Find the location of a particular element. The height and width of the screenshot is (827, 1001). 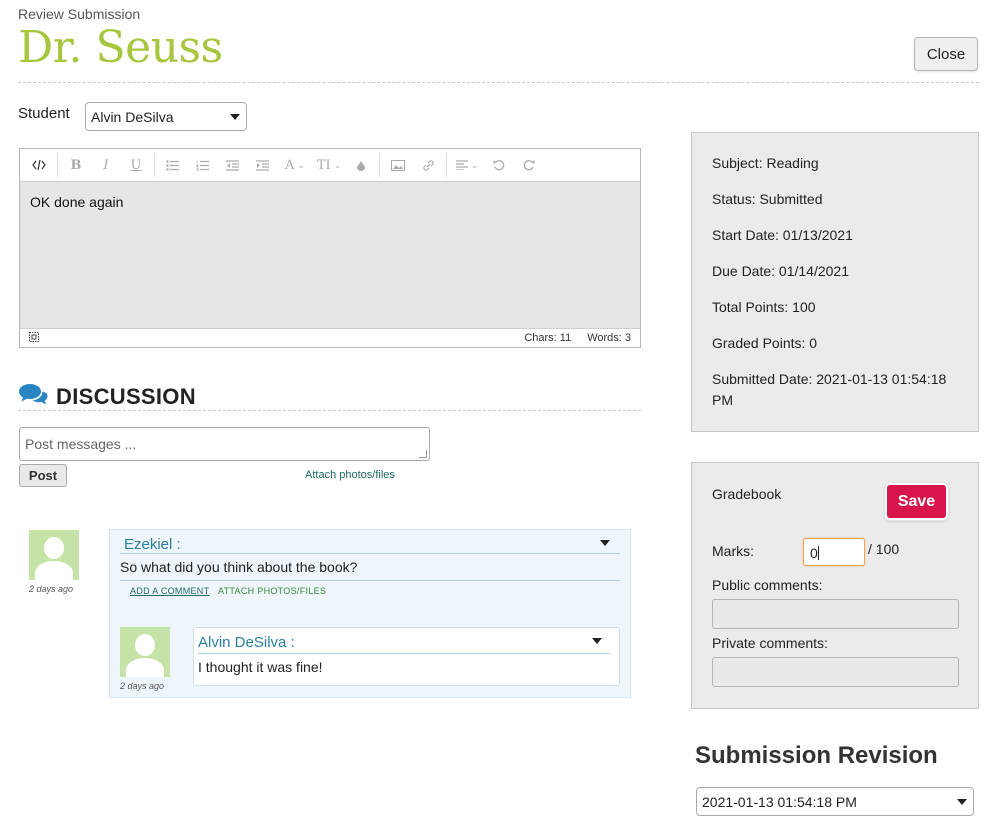

marks-input: 0 is located at coordinates (834, 552).